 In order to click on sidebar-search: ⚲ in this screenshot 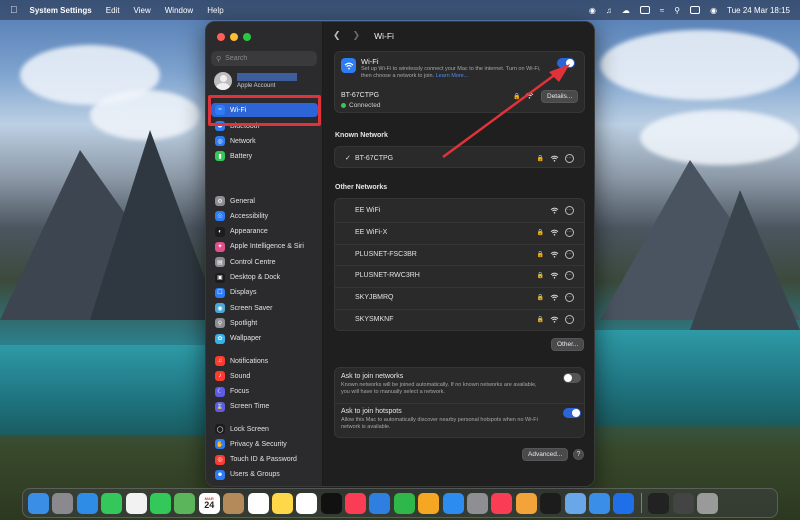, I will do `click(264, 58)`.